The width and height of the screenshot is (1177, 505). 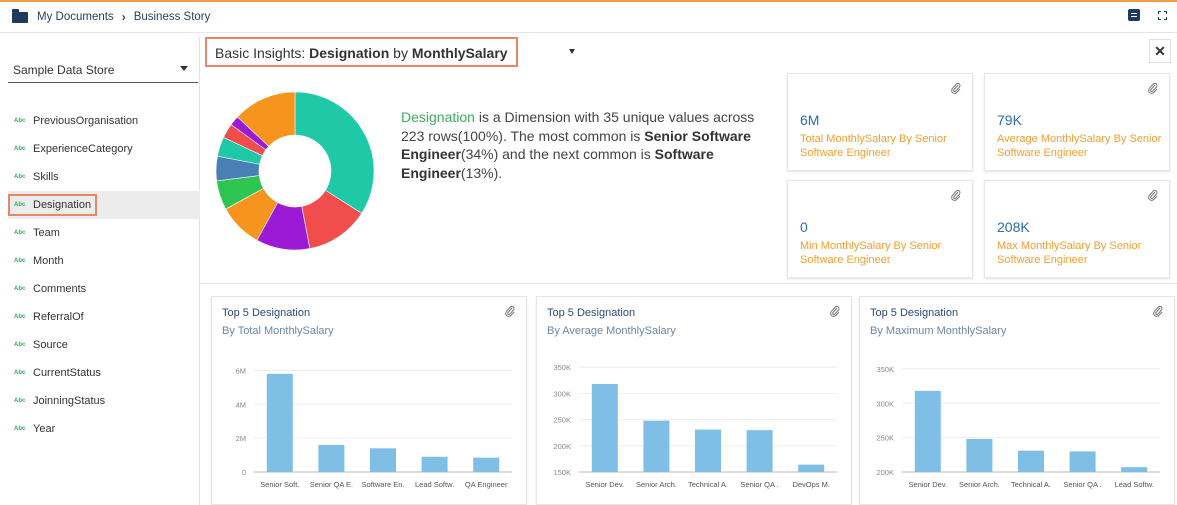 What do you see at coordinates (67, 373) in the screenshot?
I see `sidebar-field-label: CurrentStatus` at bounding box center [67, 373].